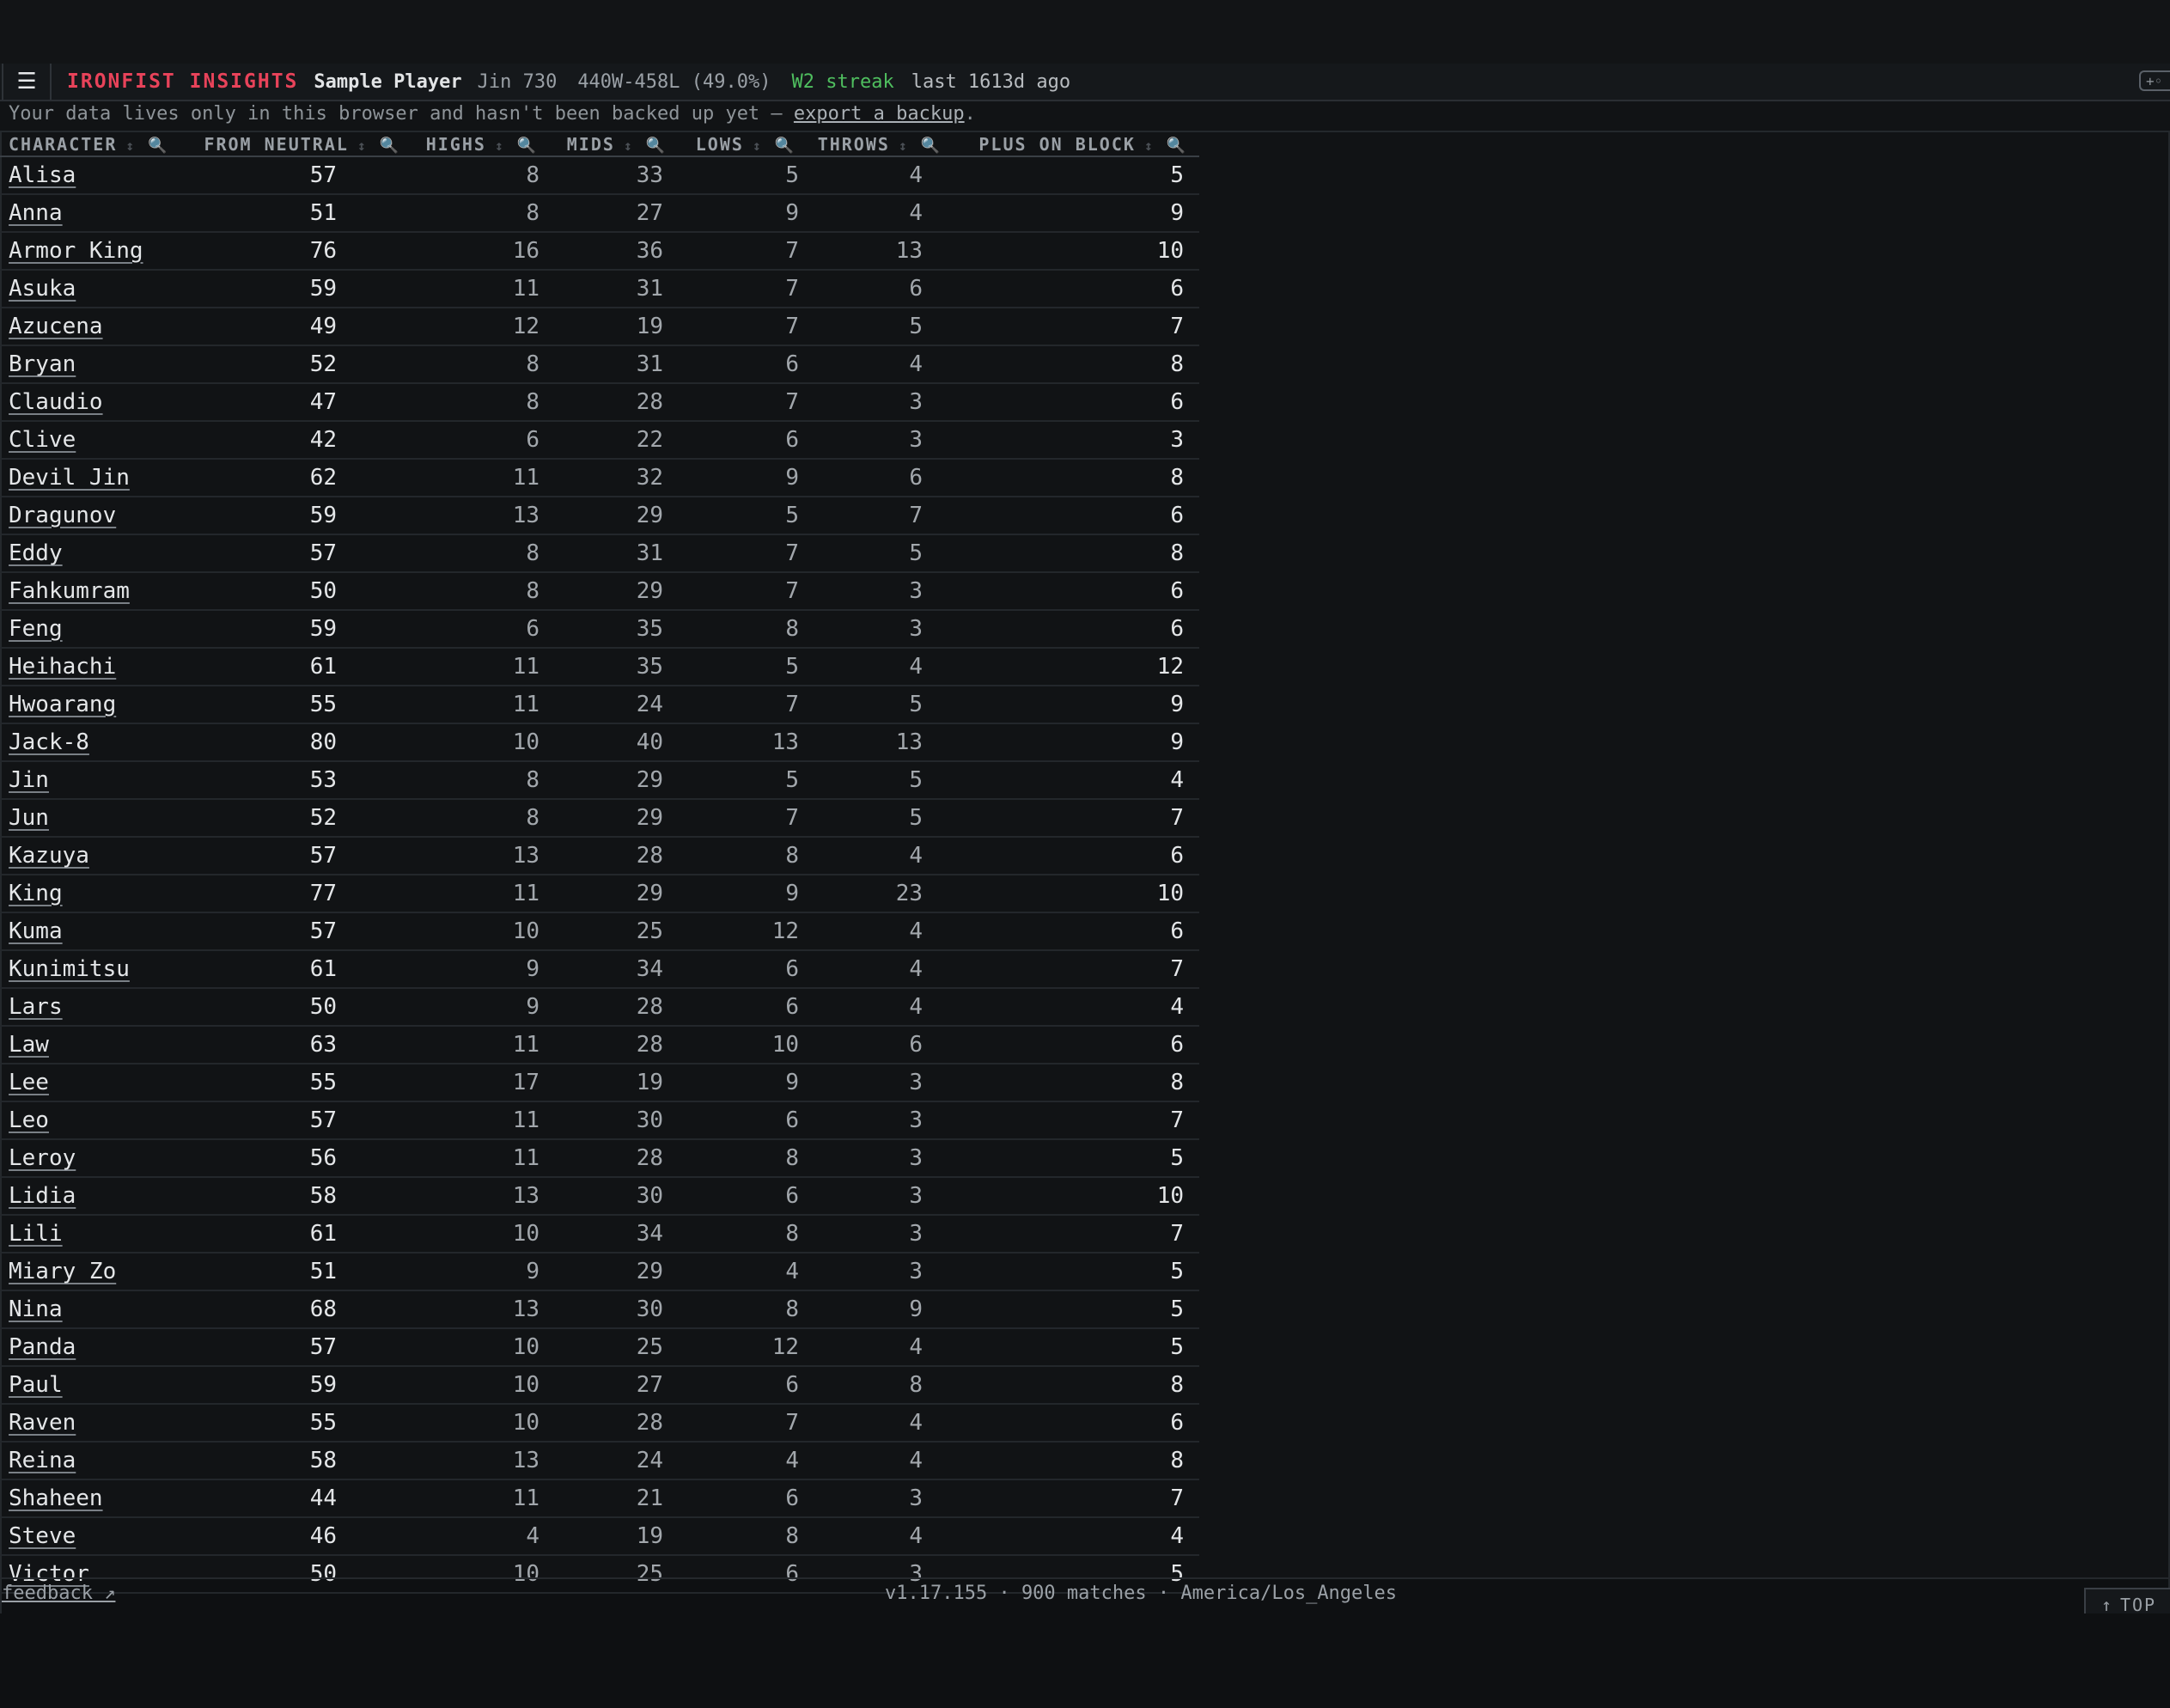  I want to click on character-name-cell: Asuka, so click(86, 289).